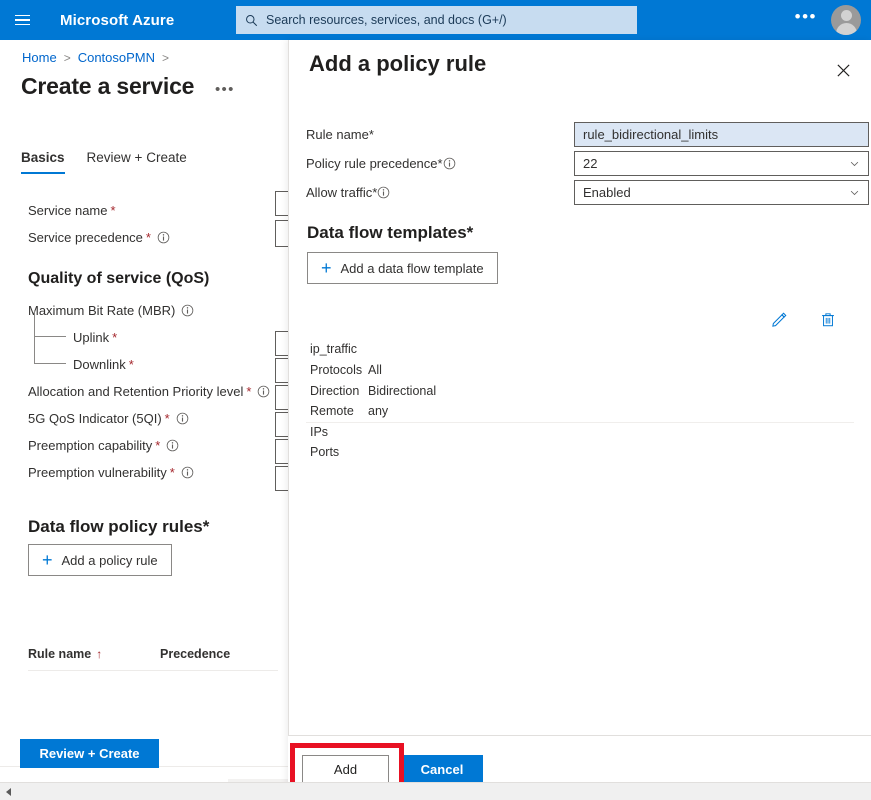 This screenshot has height=800, width=871. I want to click on tab-review-create: Review + Create, so click(137, 162).